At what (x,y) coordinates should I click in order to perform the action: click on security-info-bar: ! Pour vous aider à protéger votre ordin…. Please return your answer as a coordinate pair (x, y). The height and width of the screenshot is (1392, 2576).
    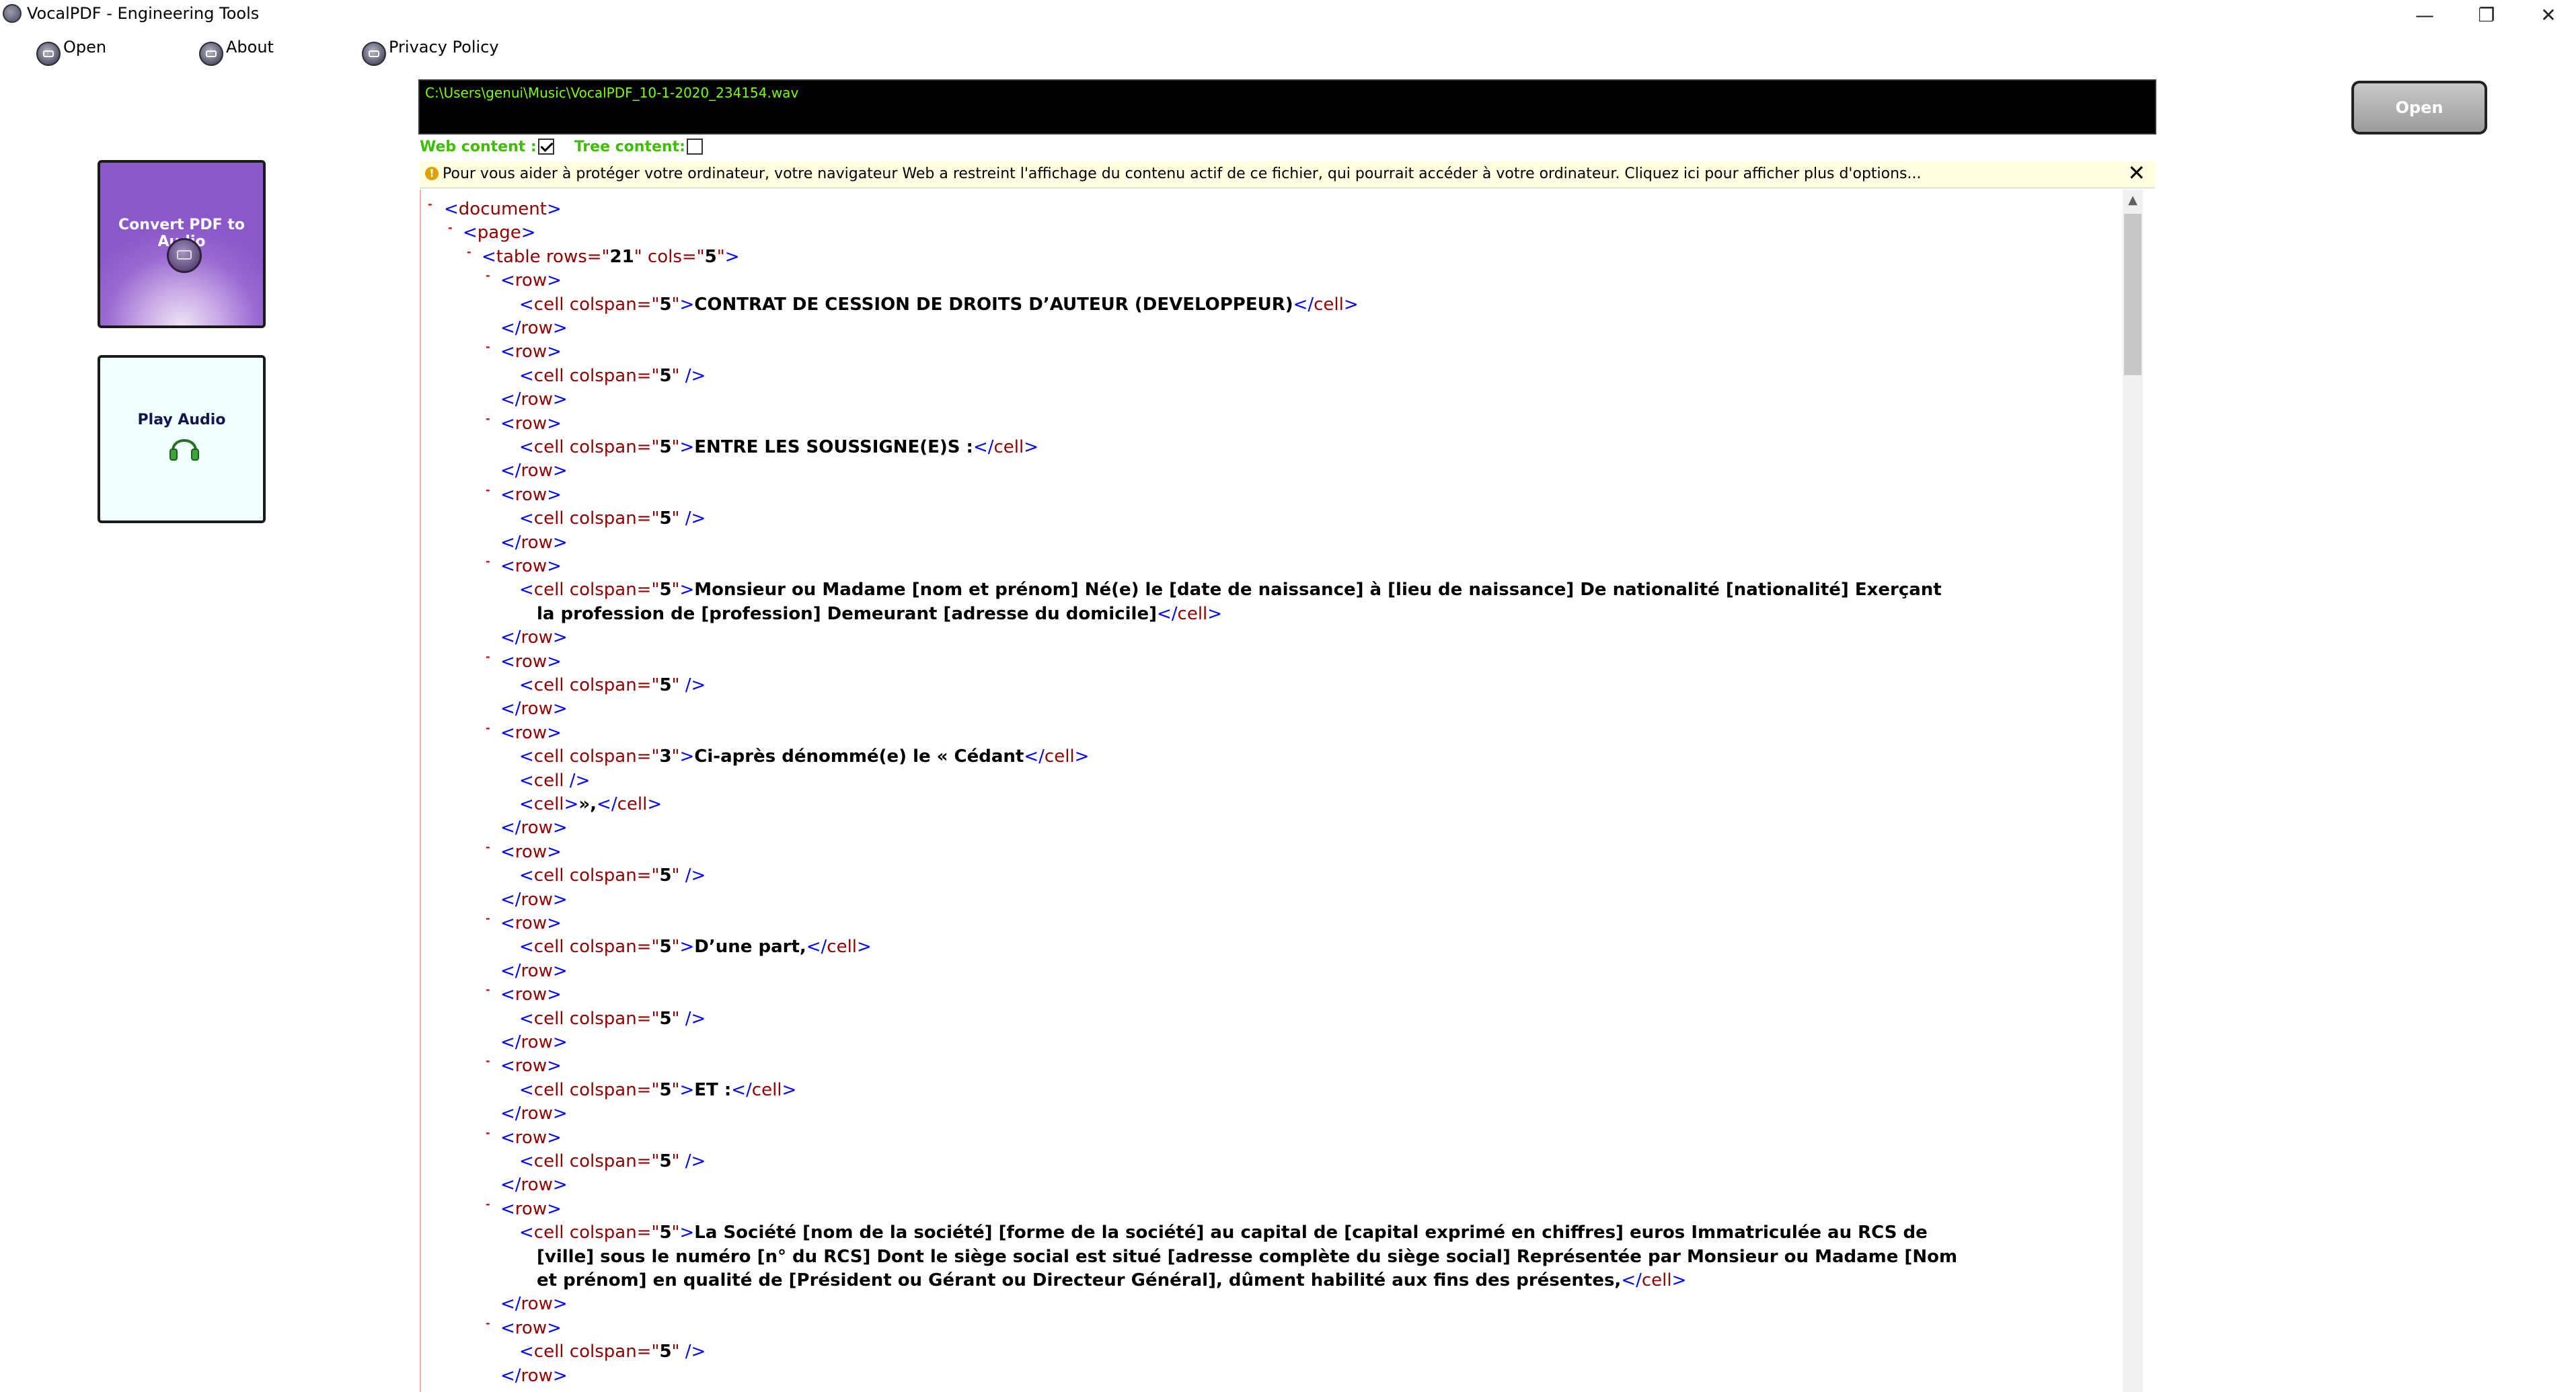
    Looking at the image, I should click on (1287, 174).